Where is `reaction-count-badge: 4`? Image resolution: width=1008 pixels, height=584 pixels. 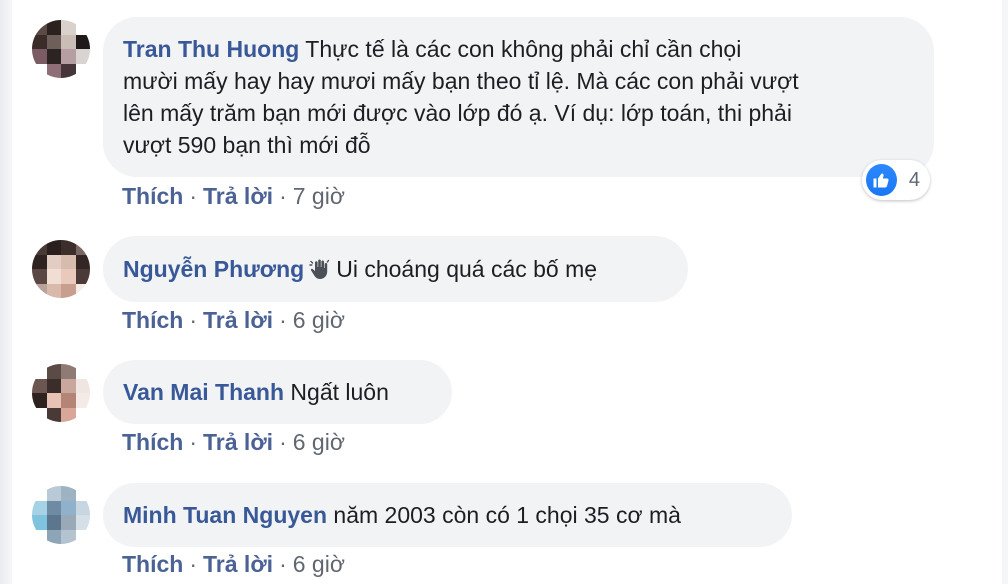
reaction-count-badge: 4 is located at coordinates (896, 180).